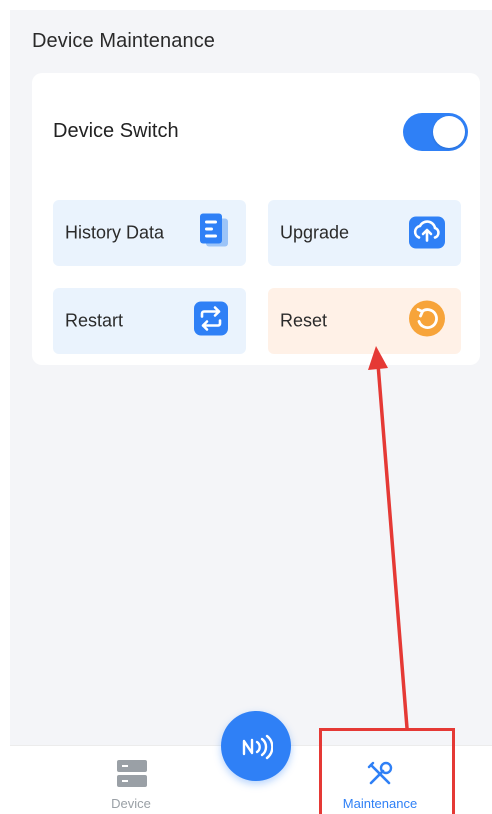  I want to click on tab-device: Device, so click(131, 780).